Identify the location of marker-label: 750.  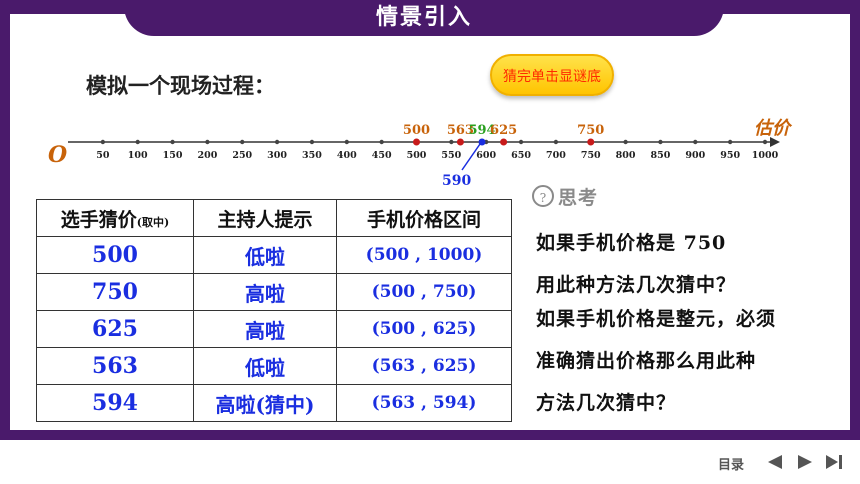
(590, 130).